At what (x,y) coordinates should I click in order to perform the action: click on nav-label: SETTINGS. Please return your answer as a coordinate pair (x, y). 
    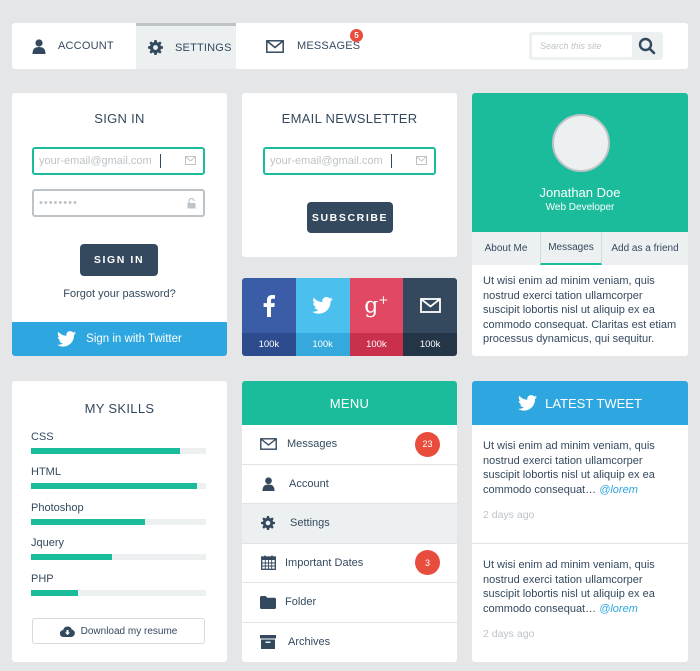
    Looking at the image, I should click on (203, 47).